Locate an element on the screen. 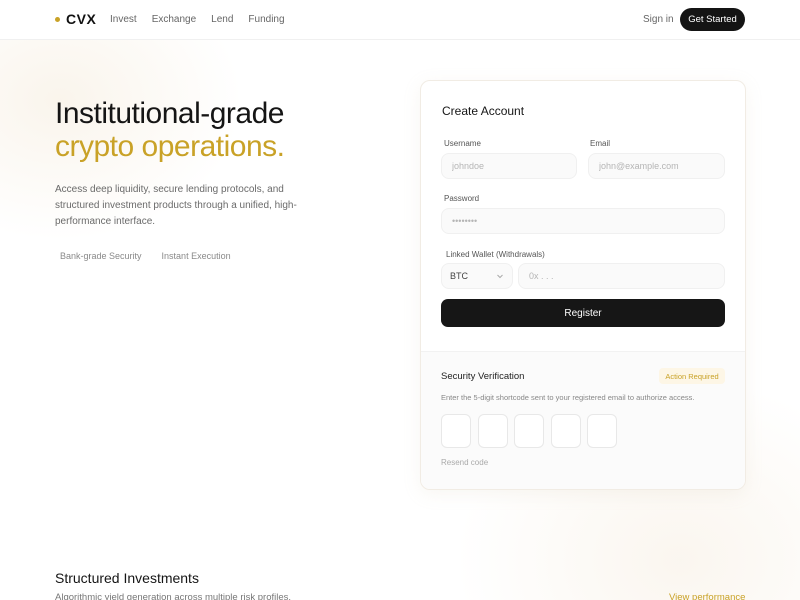  password-input is located at coordinates (583, 221).